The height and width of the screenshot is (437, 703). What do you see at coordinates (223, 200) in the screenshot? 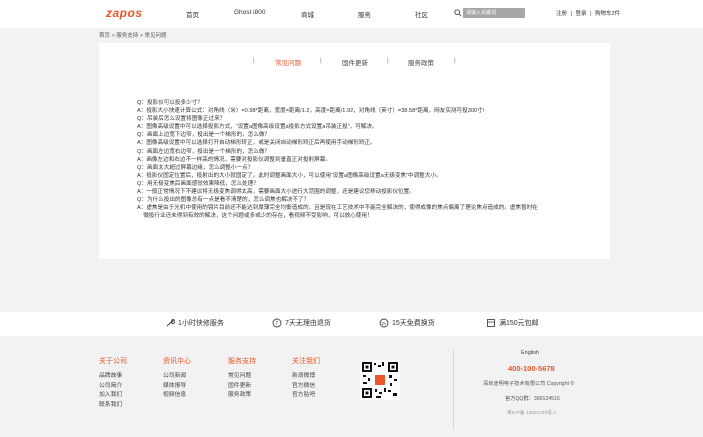
I see `faq-line: Q：为什么投出的图像总有一点是看不清楚的，怎么调焦也解决不了？` at bounding box center [223, 200].